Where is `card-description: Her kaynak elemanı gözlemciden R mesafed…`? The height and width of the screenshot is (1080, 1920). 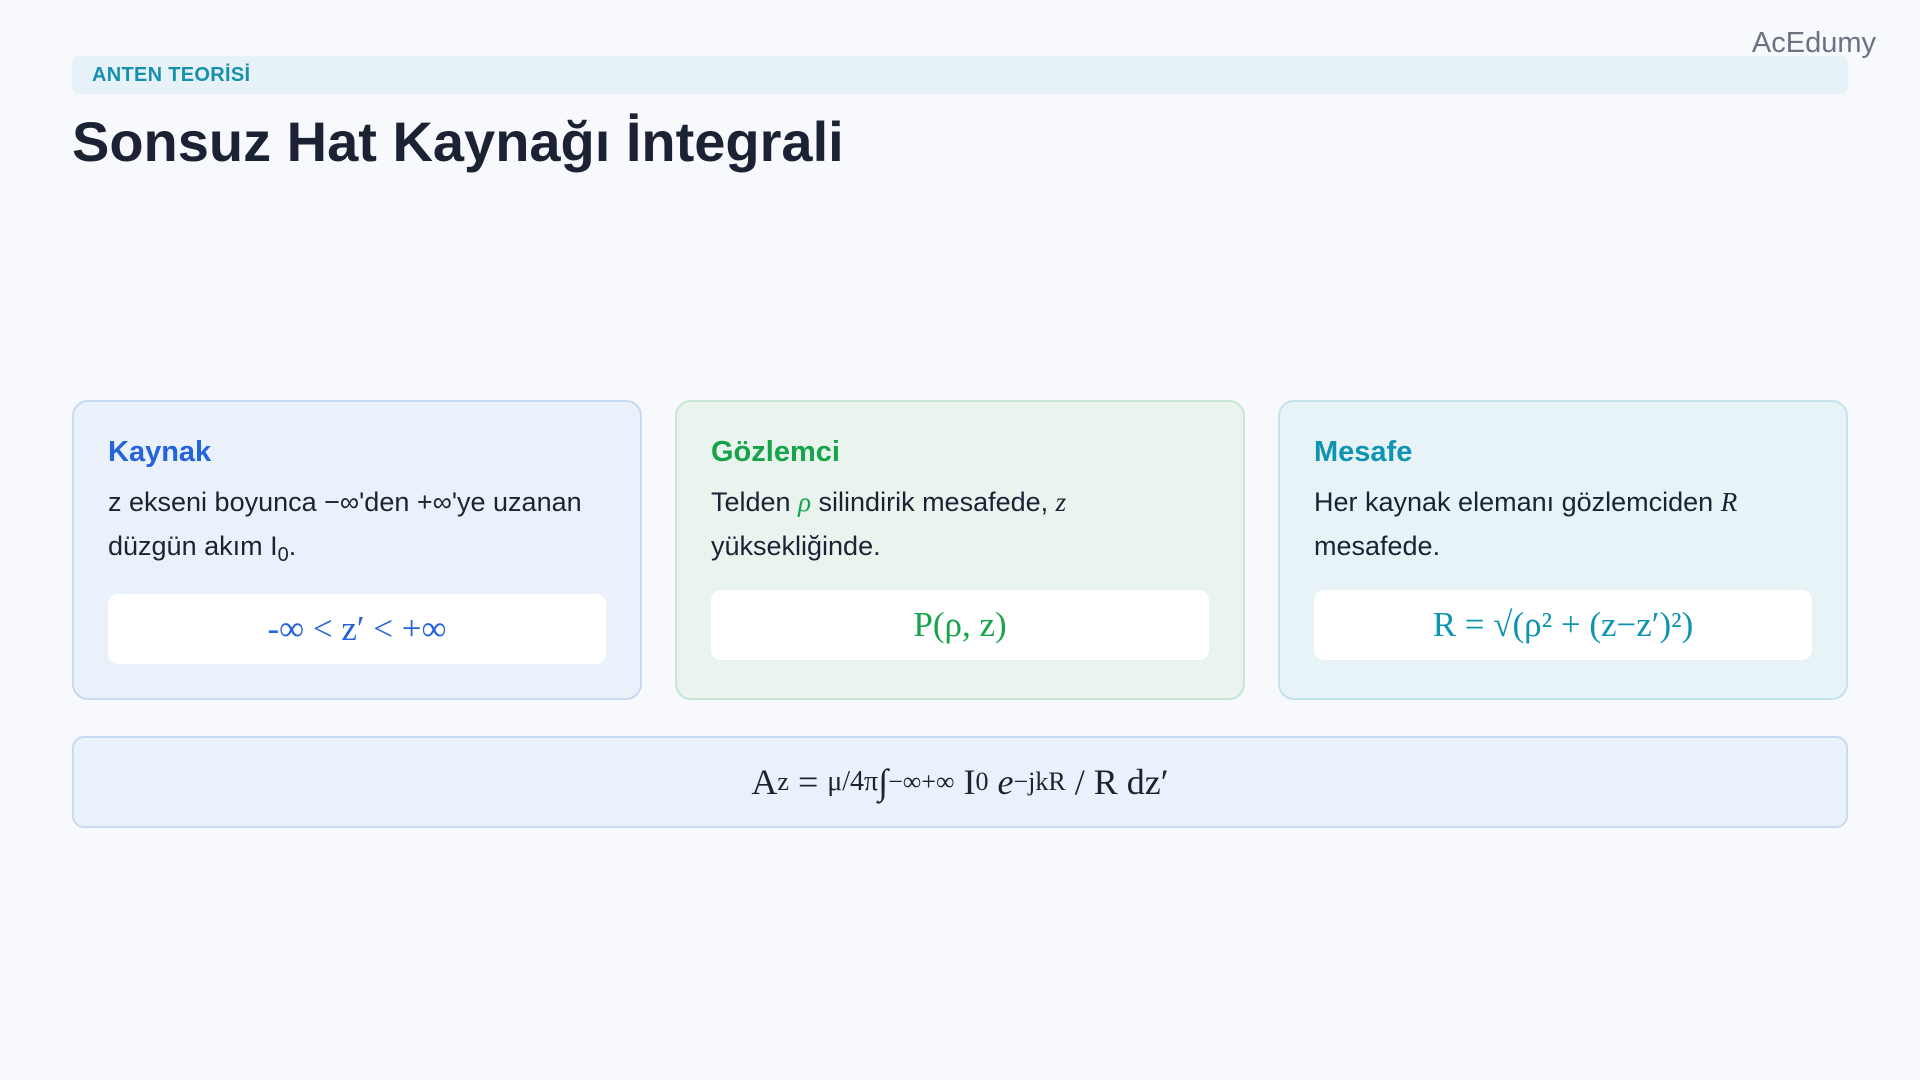 card-description: Her kaynak elemanı gözlemciden R mesafed… is located at coordinates (1563, 524).